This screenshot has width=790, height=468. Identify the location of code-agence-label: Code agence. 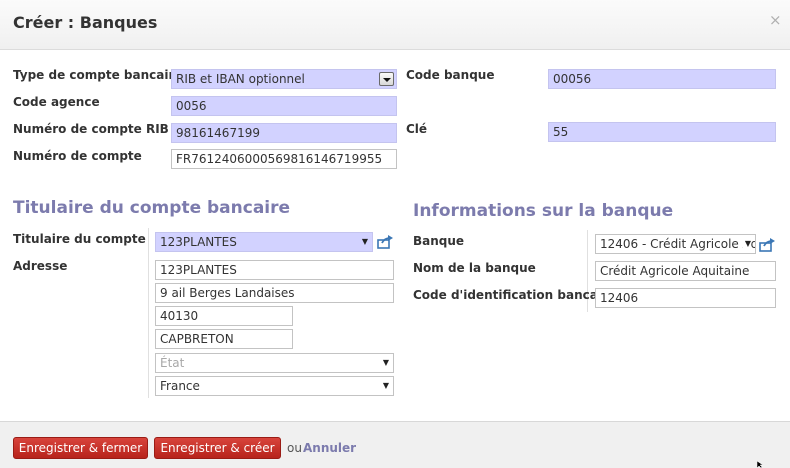
(56, 102).